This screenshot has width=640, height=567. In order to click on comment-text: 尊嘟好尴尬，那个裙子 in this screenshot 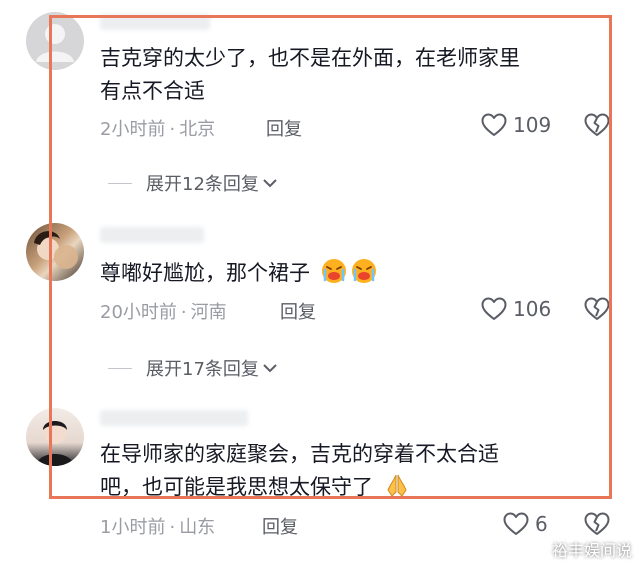, I will do `click(205, 273)`.